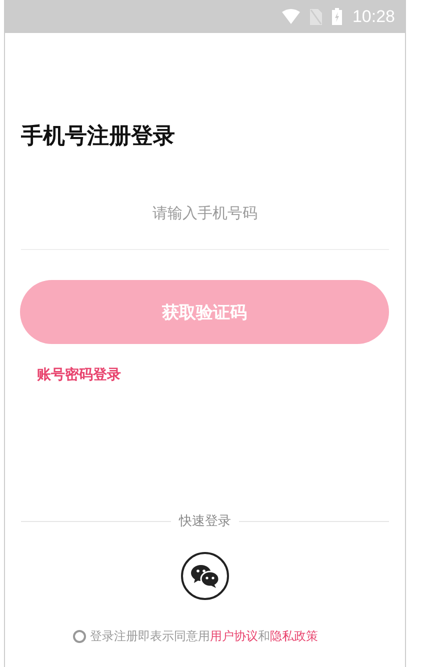  Describe the element at coordinates (204, 636) in the screenshot. I see `agreement-text: 登录注册即表示同意用用户协议和隐私政策` at that location.